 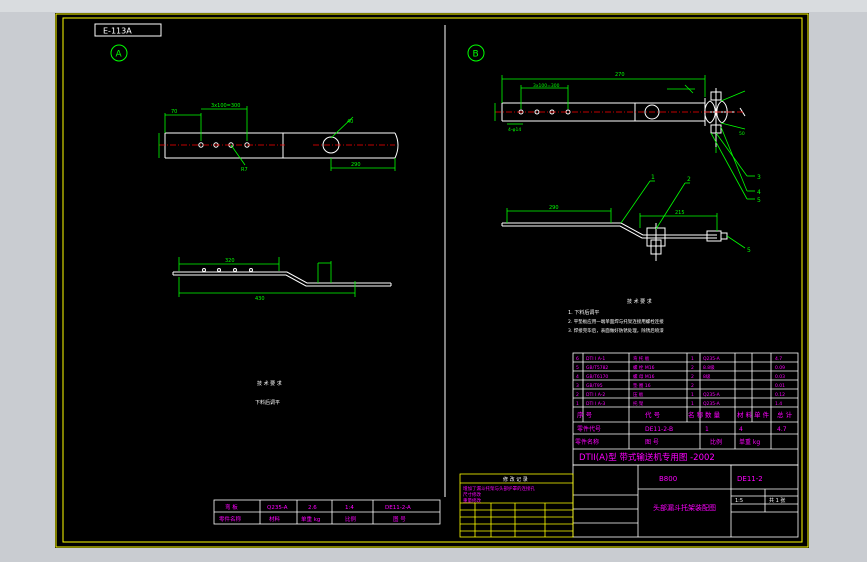 I want to click on bom-cell: 6, so click(x=577, y=359).